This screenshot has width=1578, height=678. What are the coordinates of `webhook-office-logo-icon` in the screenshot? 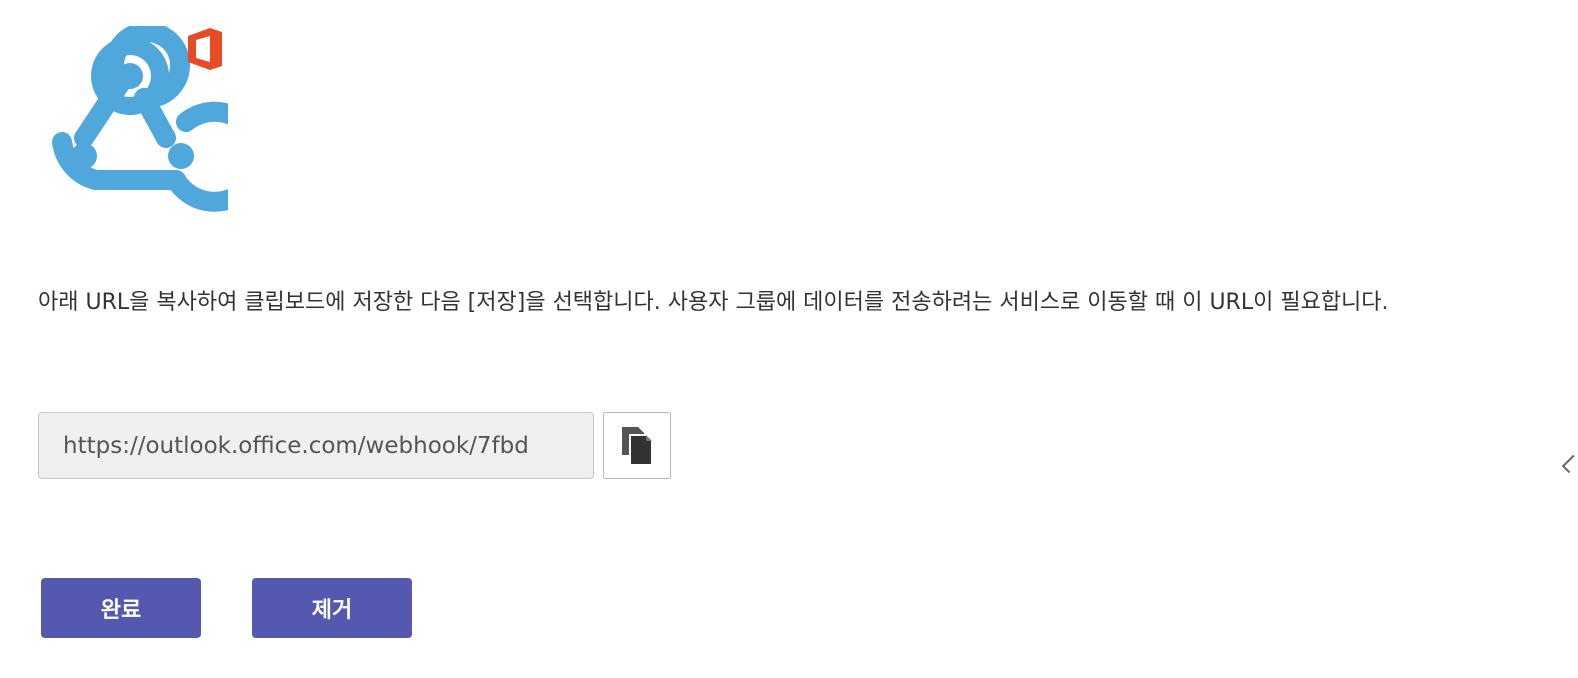 It's located at (140, 119).